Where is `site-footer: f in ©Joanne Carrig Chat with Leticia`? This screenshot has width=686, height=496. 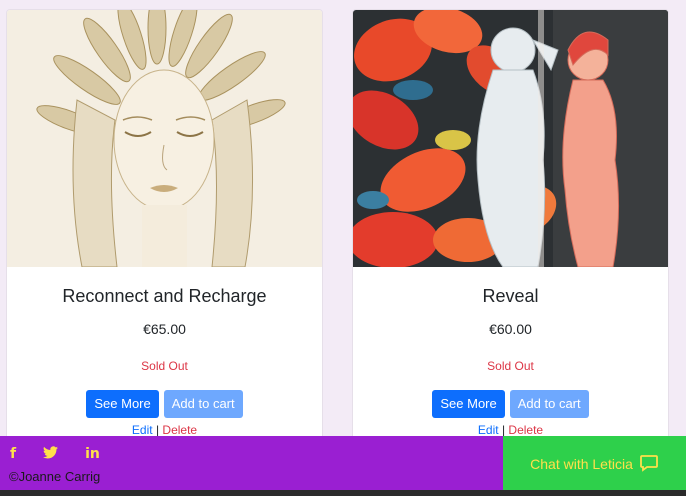 site-footer: f in ©Joanne Carrig Chat with Leticia is located at coordinates (343, 466).